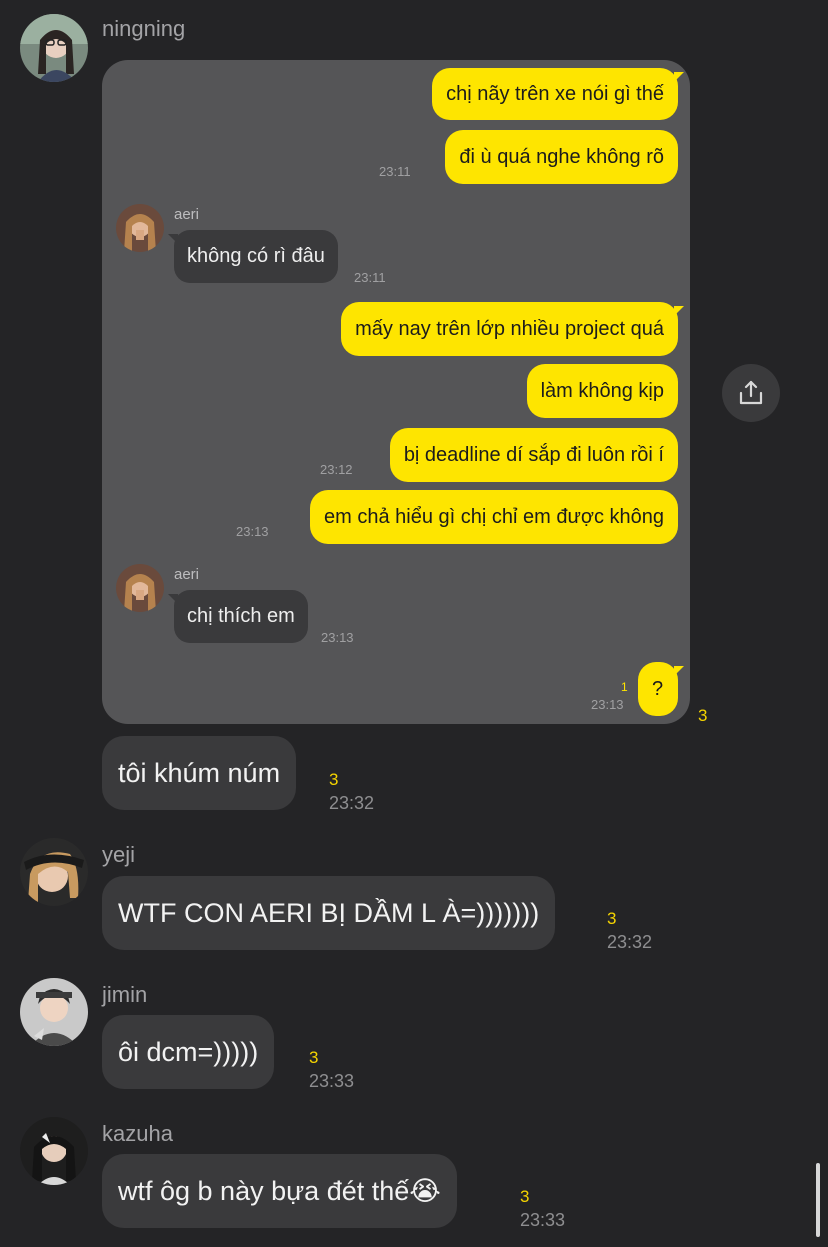  Describe the element at coordinates (54, 1151) in the screenshot. I see `avatar-kazuha` at that location.